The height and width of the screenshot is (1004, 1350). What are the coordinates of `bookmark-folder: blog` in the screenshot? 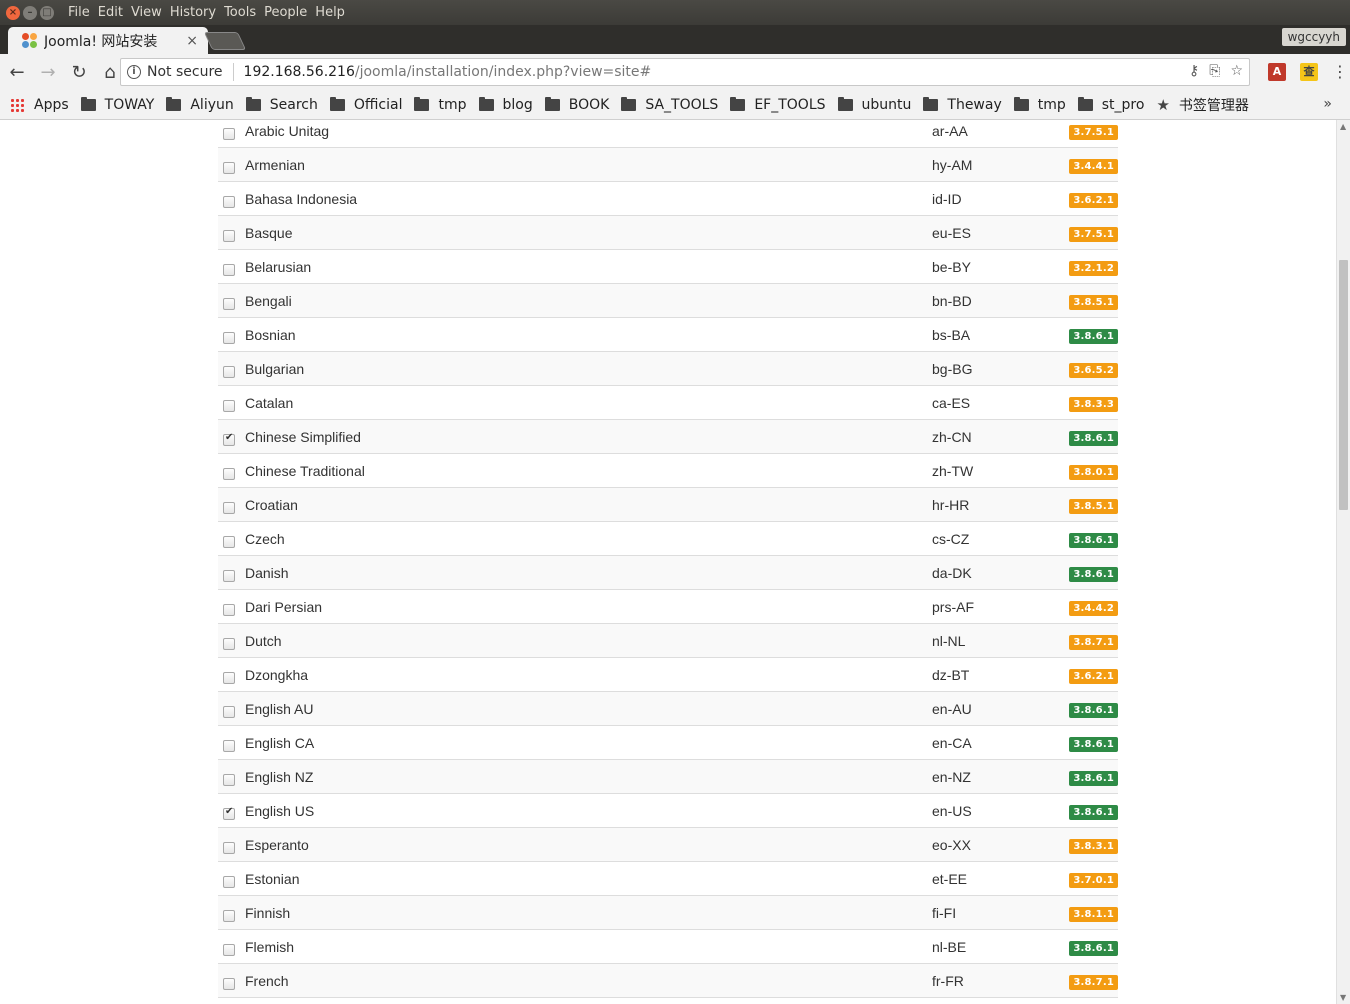 It's located at (505, 104).